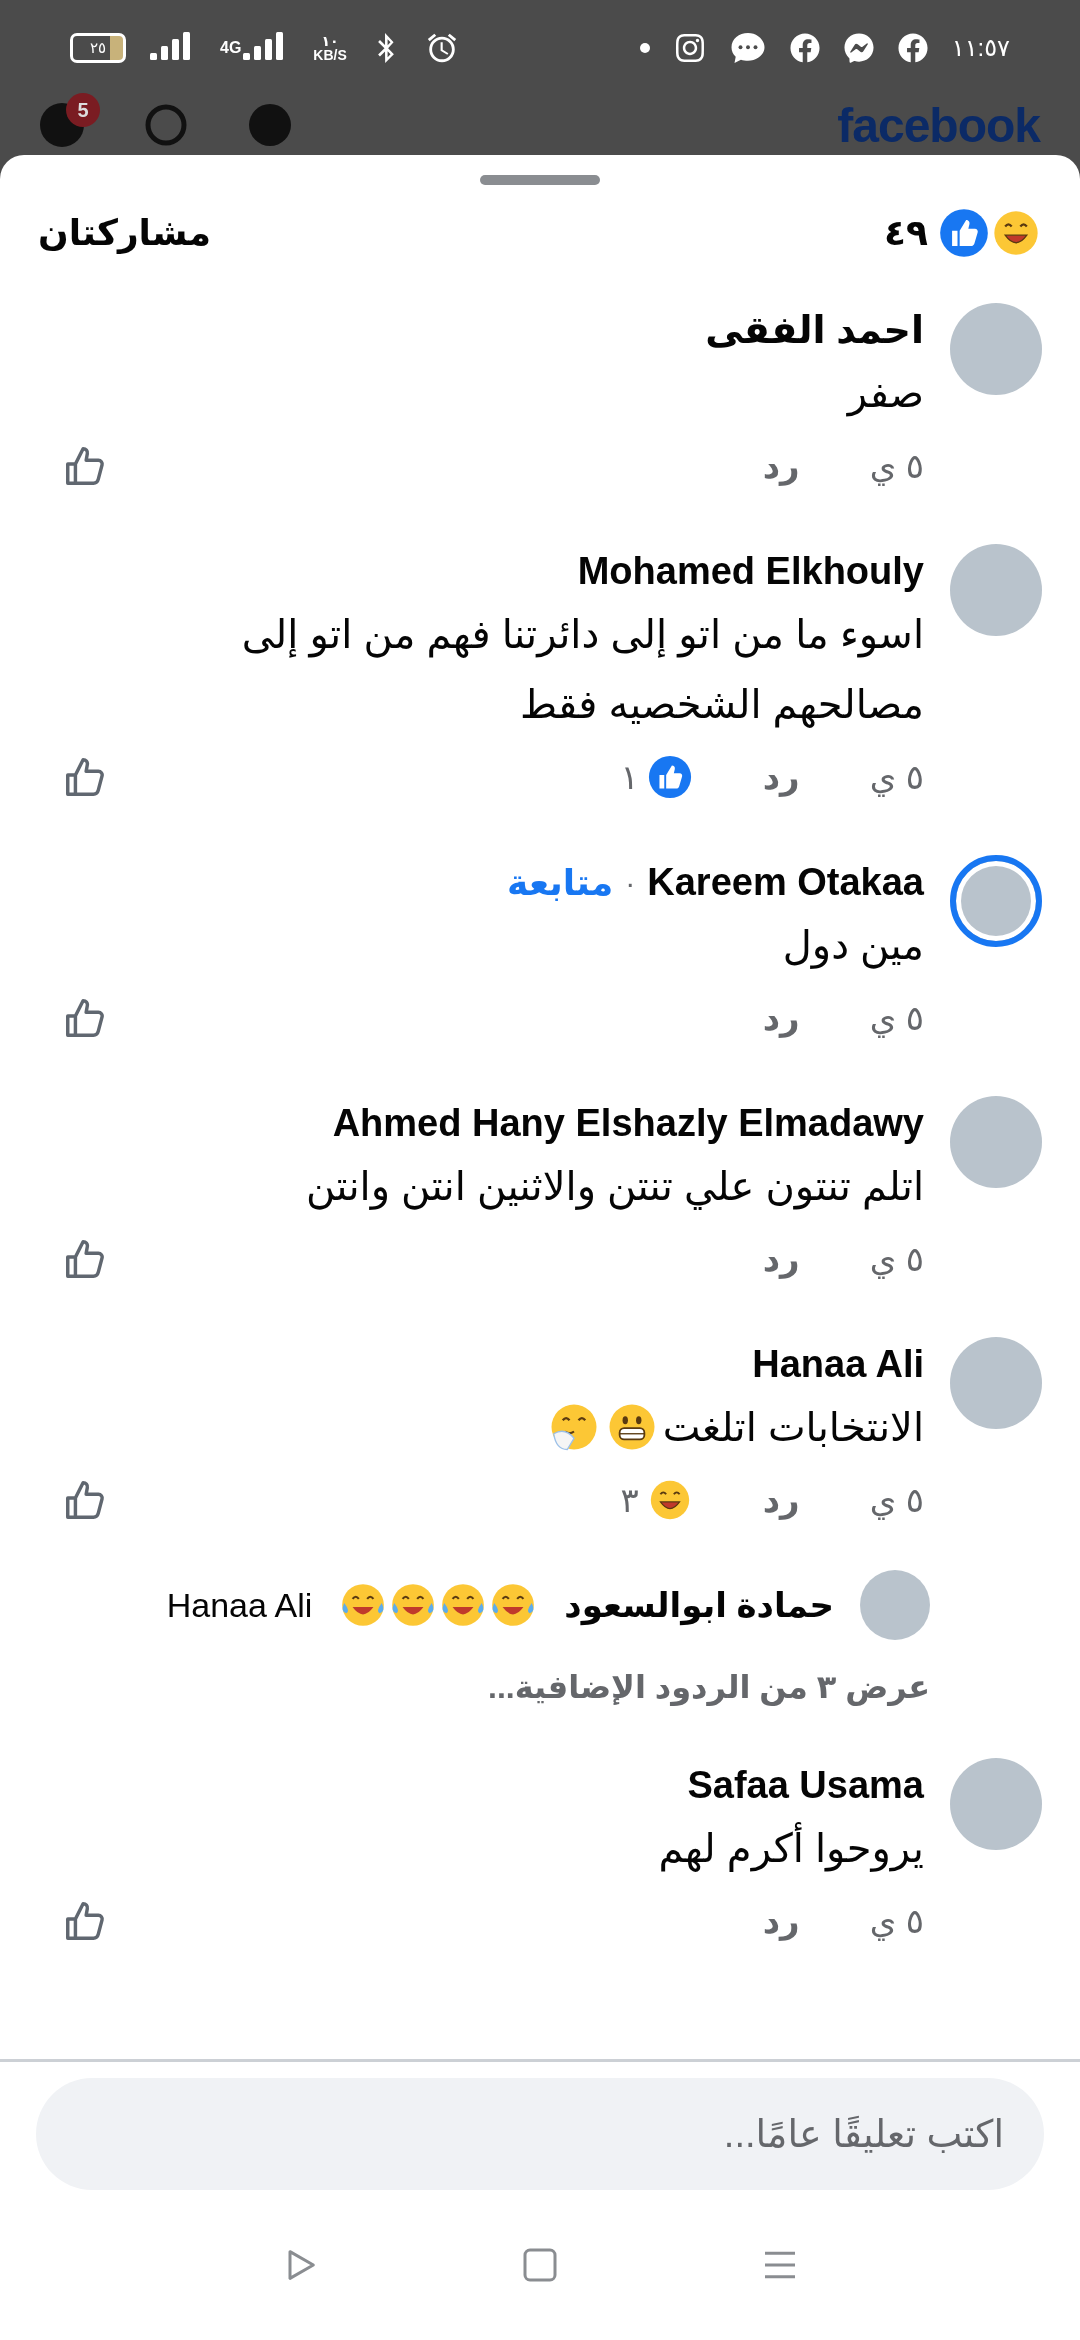  What do you see at coordinates (938, 125) in the screenshot?
I see `app-logo: facebook` at bounding box center [938, 125].